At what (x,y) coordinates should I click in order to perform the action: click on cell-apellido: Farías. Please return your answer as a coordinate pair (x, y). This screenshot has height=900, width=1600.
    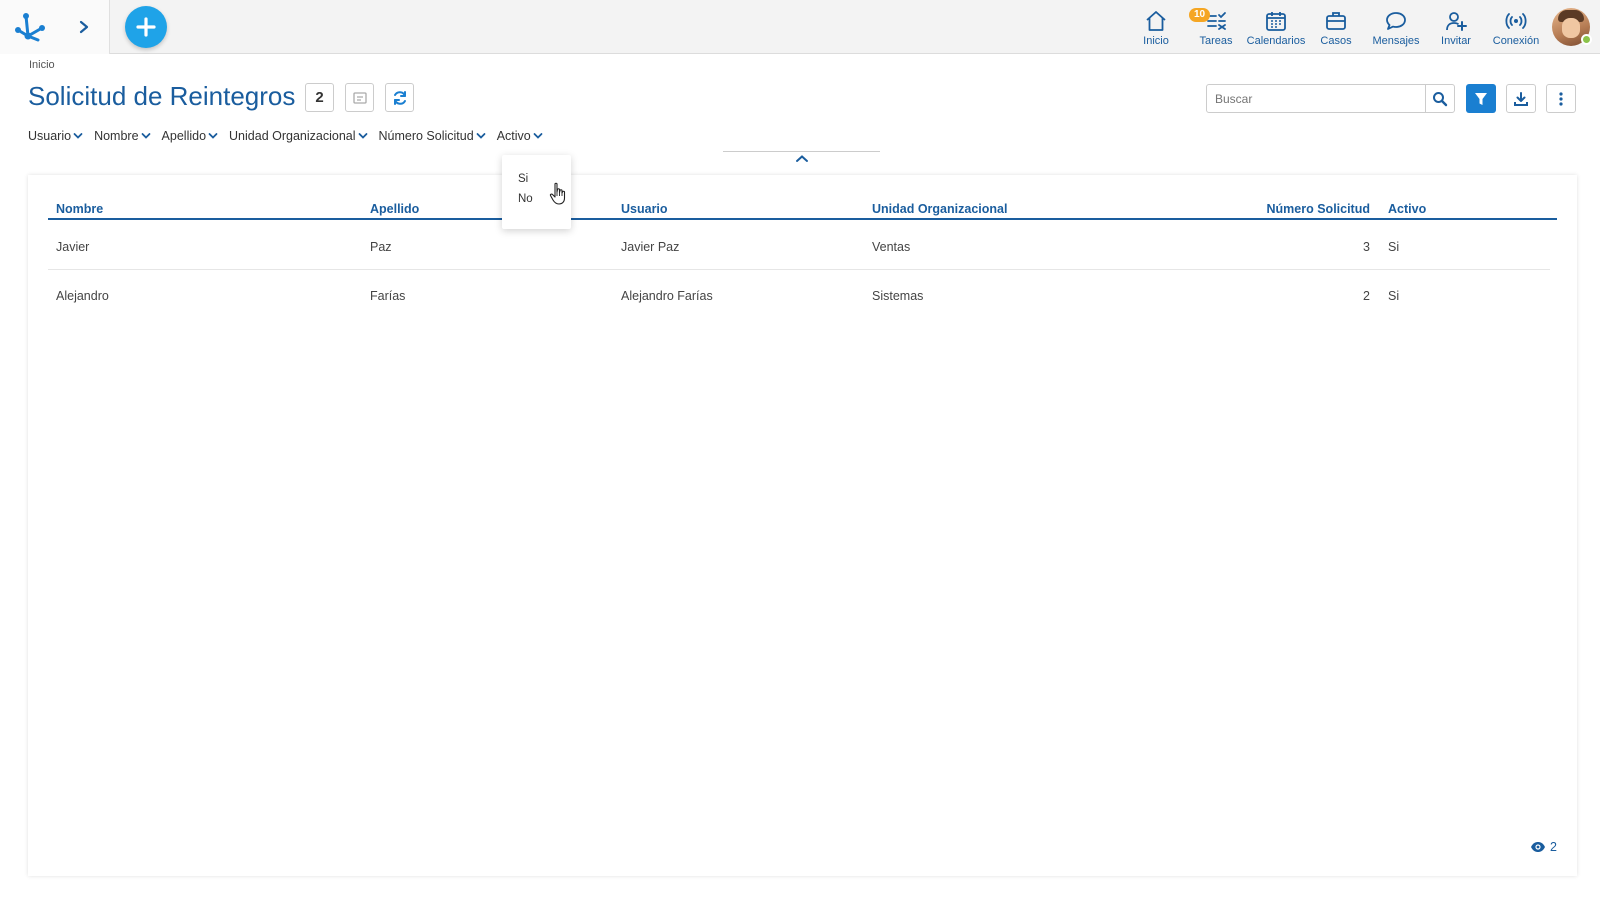
    Looking at the image, I should click on (388, 296).